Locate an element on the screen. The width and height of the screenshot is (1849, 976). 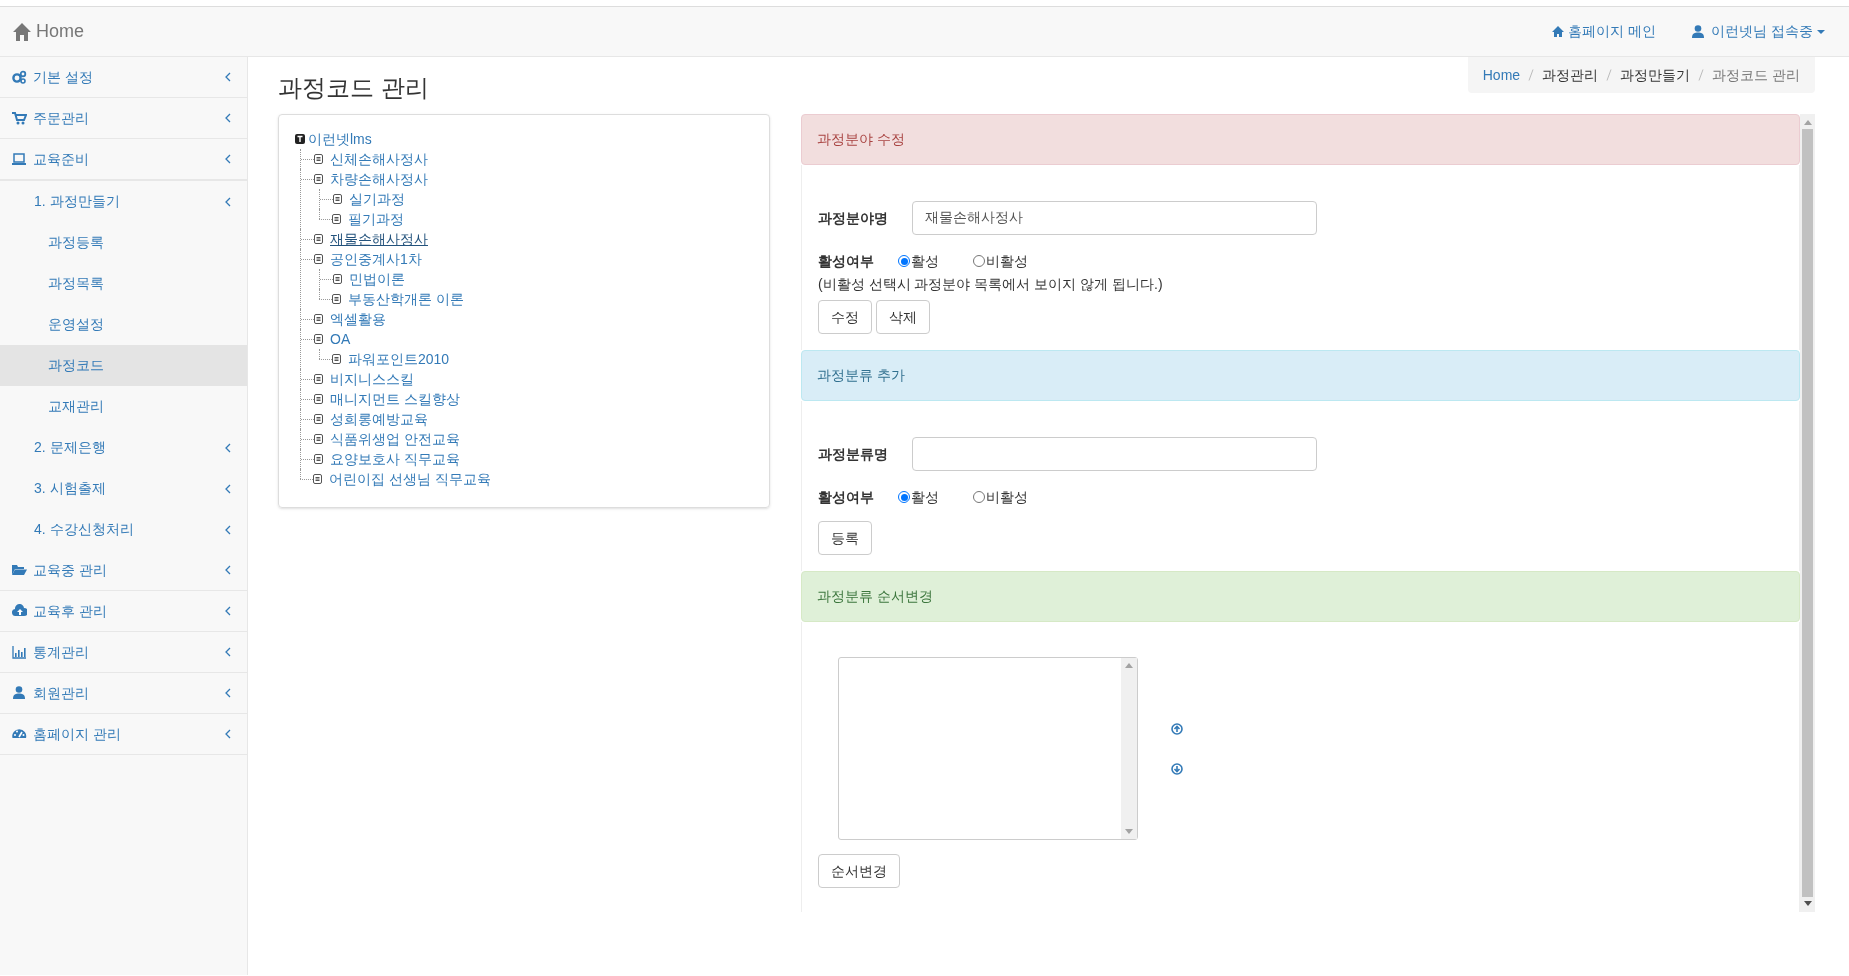
sidebar-item: 3. 시험출제 is located at coordinates (123, 488).